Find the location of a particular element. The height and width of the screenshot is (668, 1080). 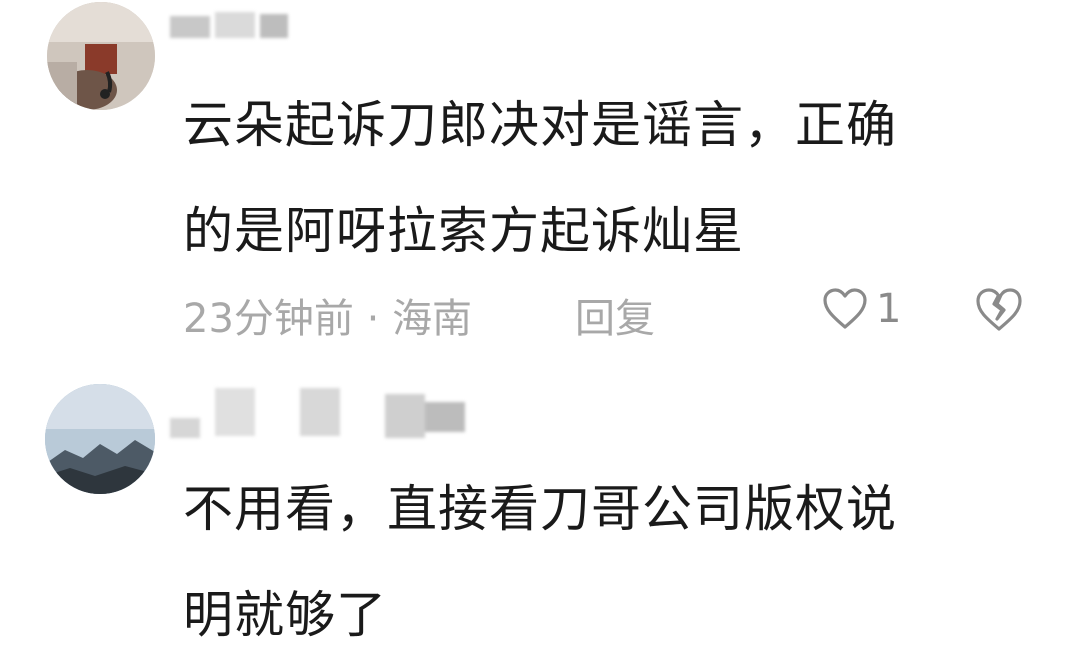

comment-meta: 23分钟前 · 海南 is located at coordinates (327, 315).